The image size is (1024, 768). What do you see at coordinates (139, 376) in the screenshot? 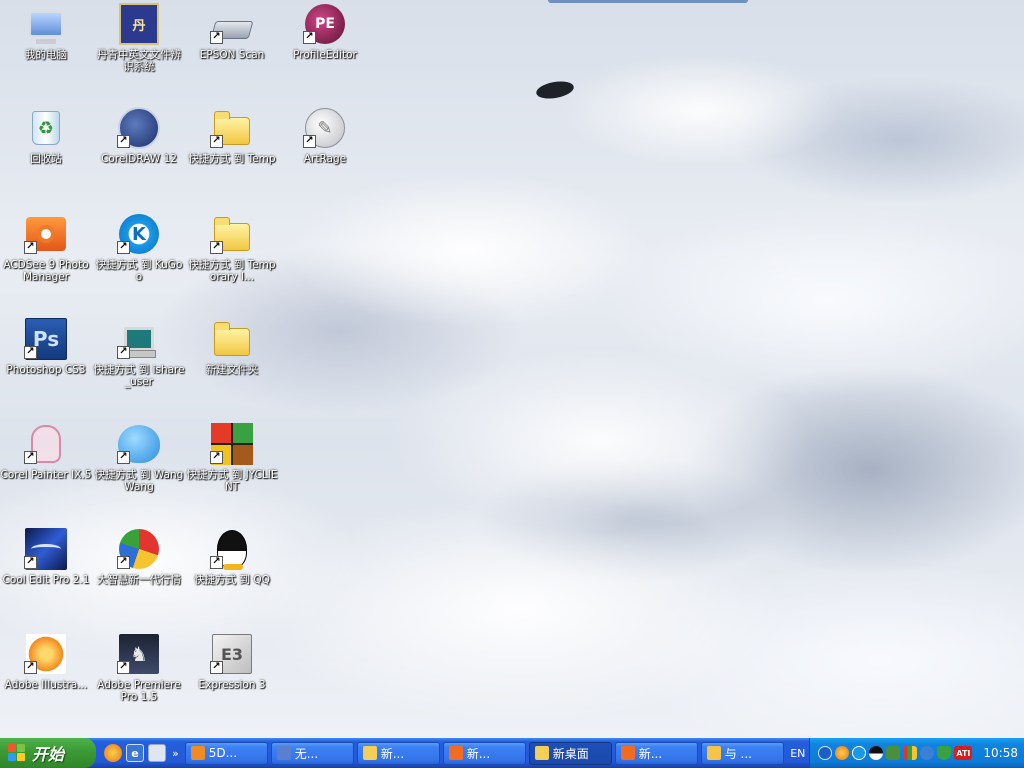
I see `icon-label: 快捷方式 到 ishare_user` at bounding box center [139, 376].